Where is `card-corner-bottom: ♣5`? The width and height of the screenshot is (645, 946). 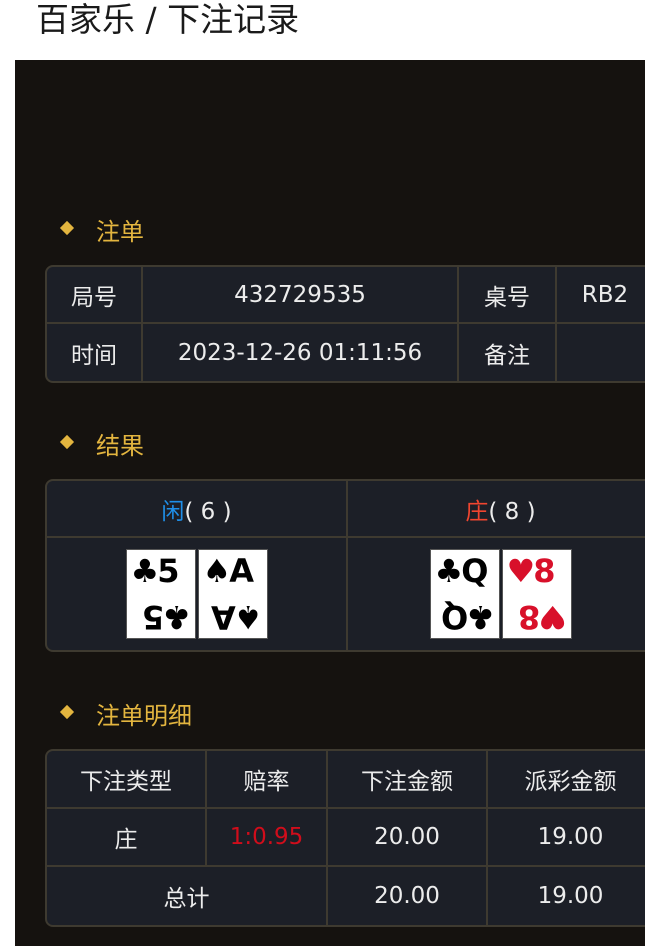 card-corner-bottom: ♣5 is located at coordinates (167, 617).